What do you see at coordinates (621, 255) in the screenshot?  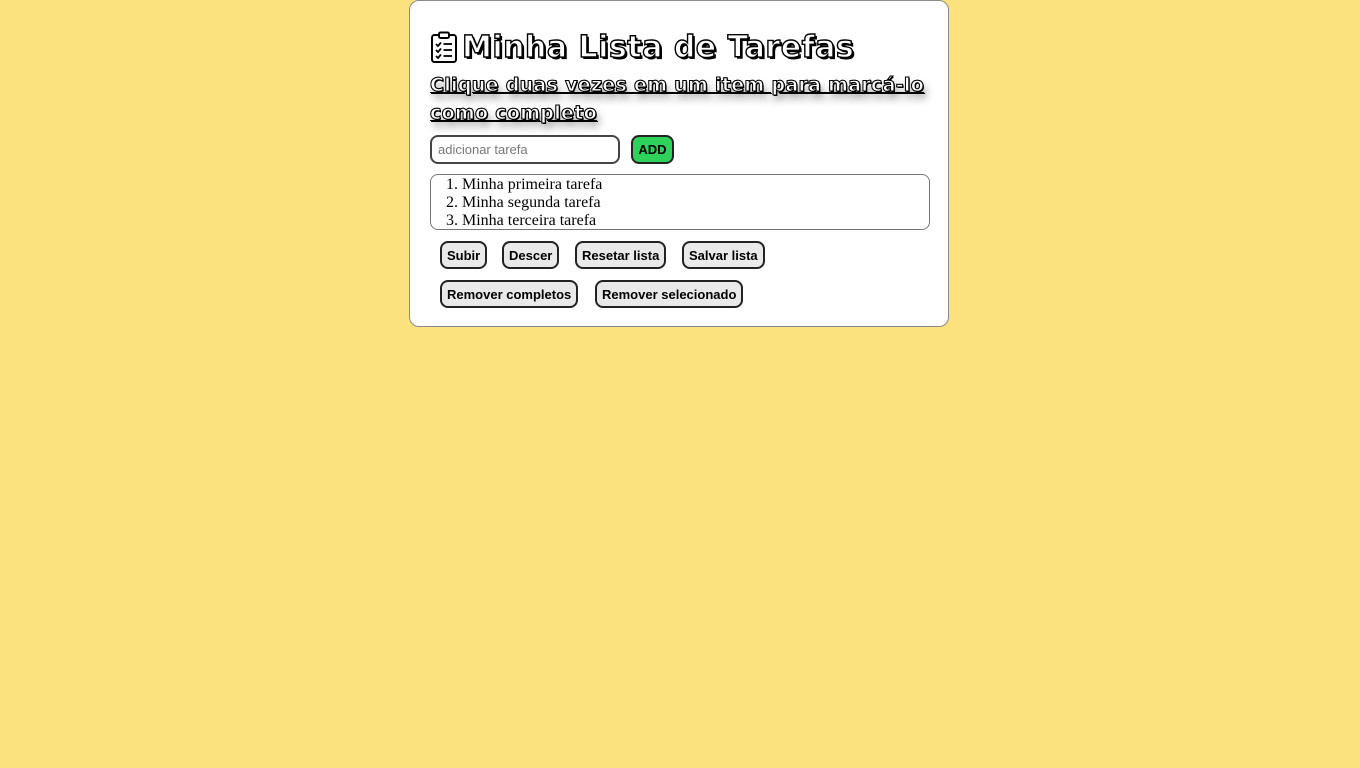 I see `reset-list-button: Resetar lista` at bounding box center [621, 255].